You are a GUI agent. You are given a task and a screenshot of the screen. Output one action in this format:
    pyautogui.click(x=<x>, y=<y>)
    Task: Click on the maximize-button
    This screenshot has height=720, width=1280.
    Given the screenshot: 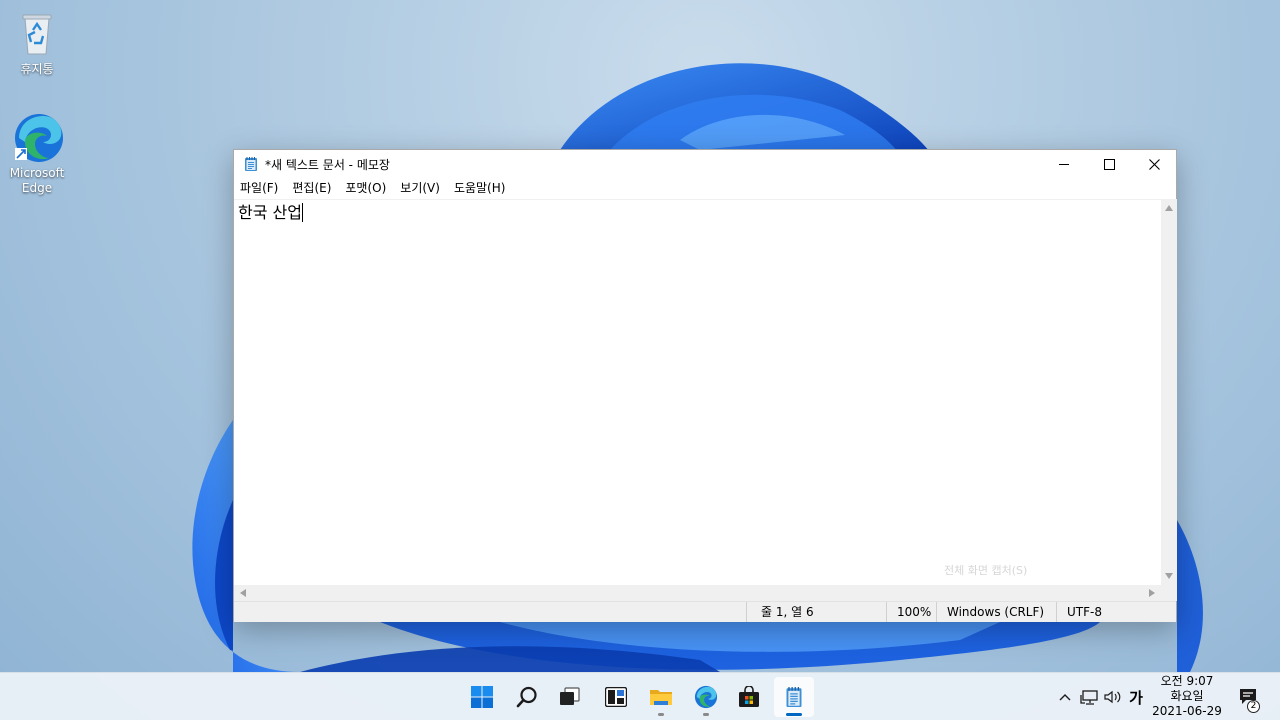 What is the action you would take?
    pyautogui.click(x=1109, y=164)
    